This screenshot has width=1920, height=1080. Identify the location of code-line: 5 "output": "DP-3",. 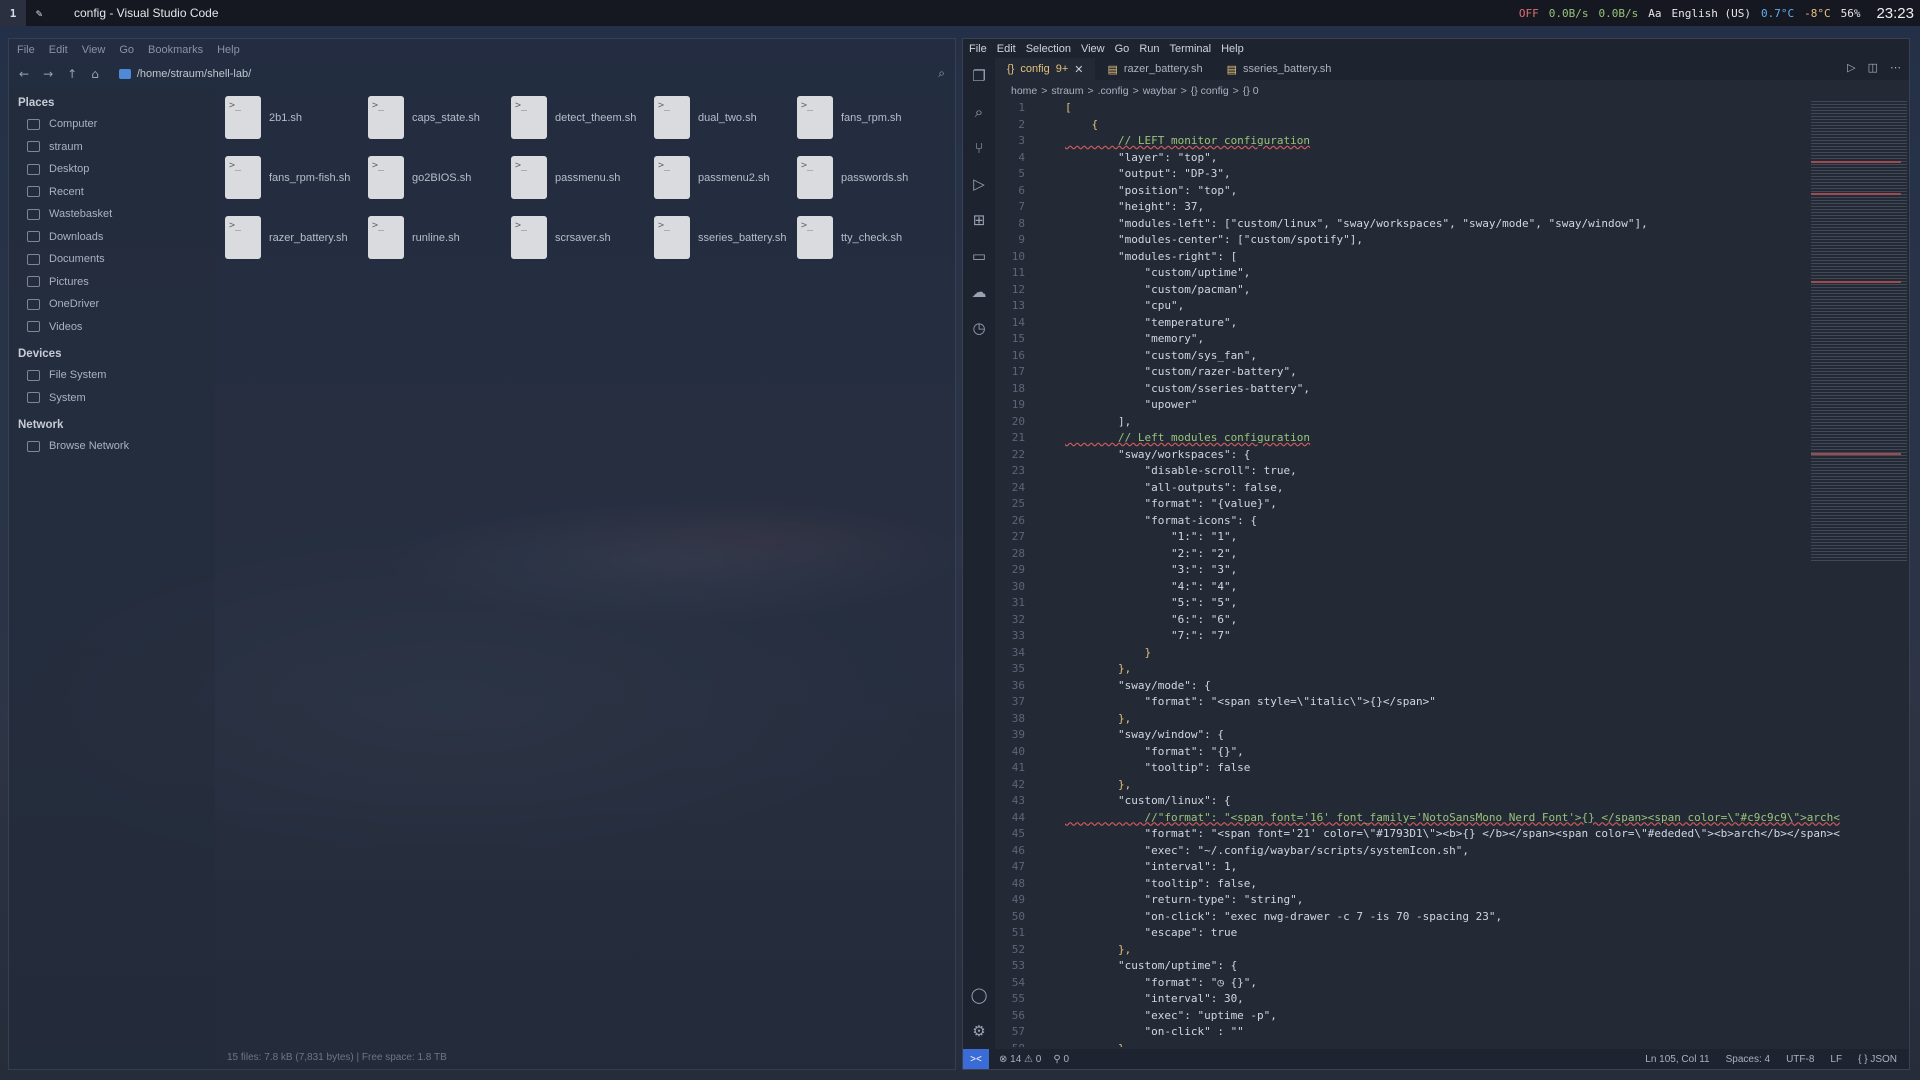
(1421, 175).